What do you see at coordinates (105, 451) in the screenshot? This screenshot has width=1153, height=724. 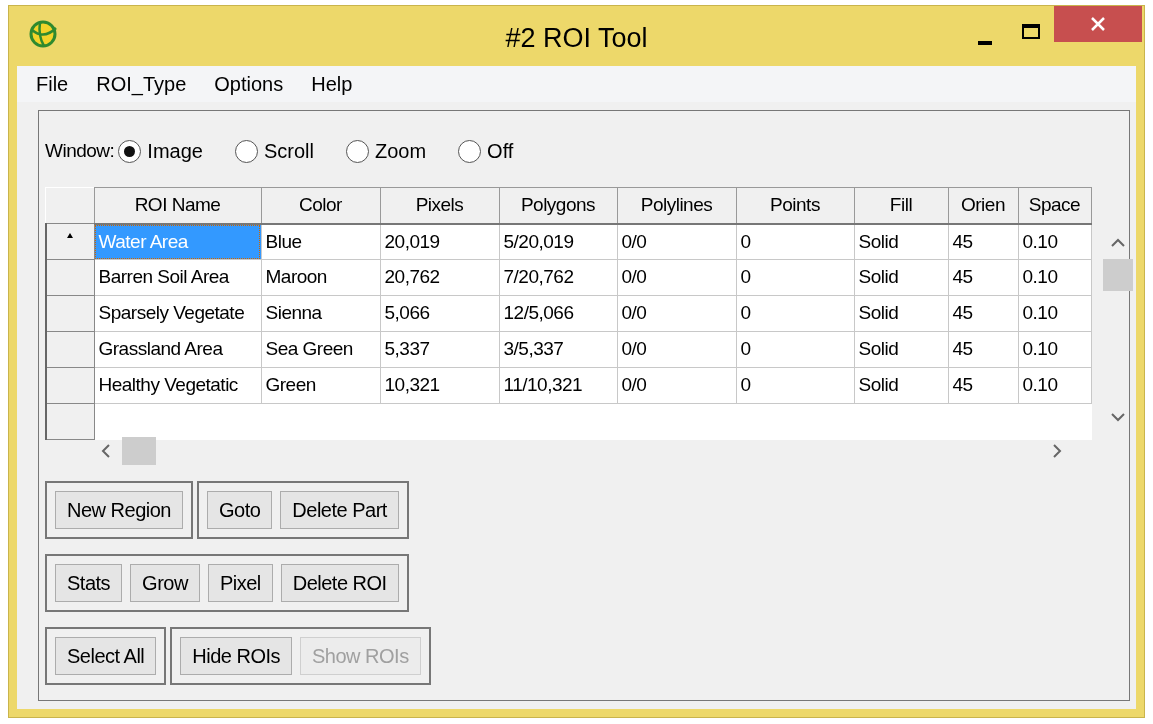 I see `scroll-left-icon` at bounding box center [105, 451].